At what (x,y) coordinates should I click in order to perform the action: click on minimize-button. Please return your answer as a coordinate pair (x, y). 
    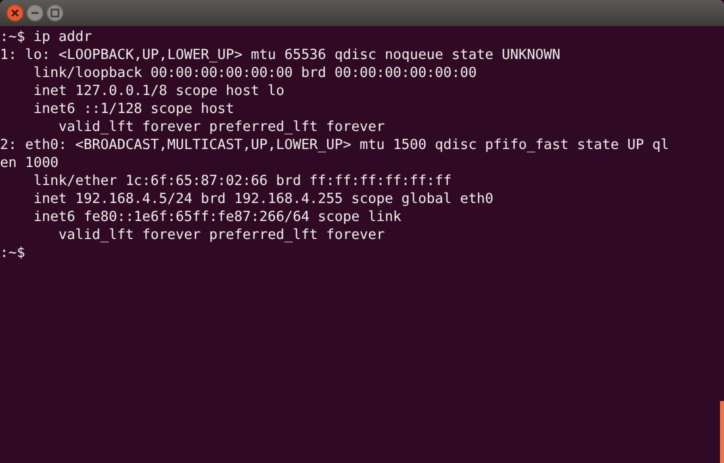
    Looking at the image, I should click on (35, 13).